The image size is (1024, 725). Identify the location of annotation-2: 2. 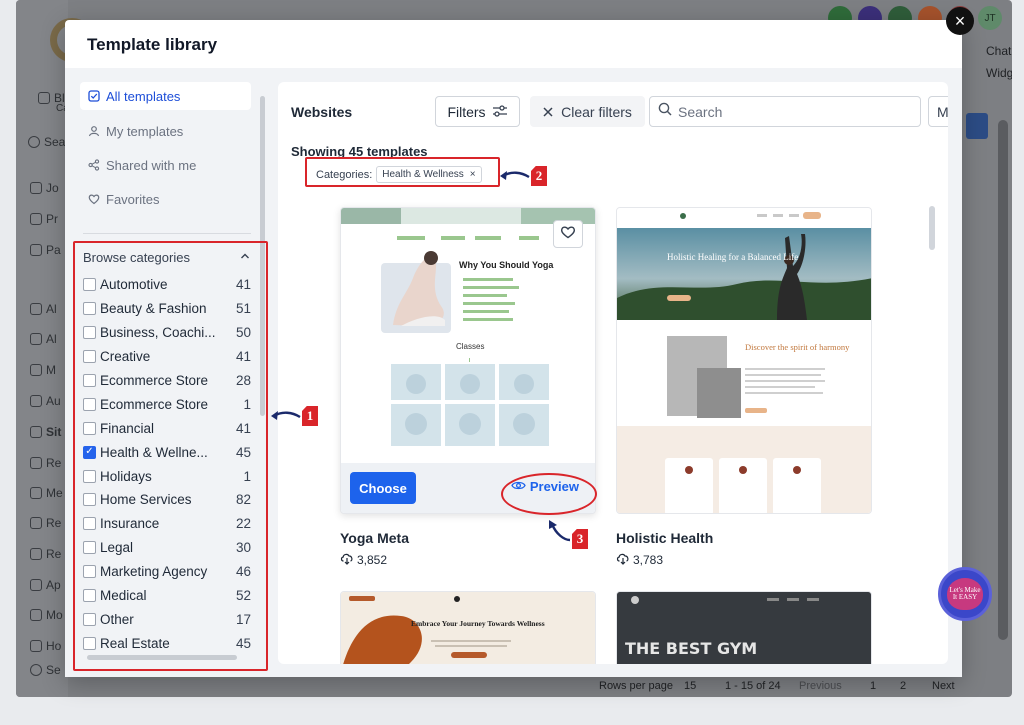
(523, 176).